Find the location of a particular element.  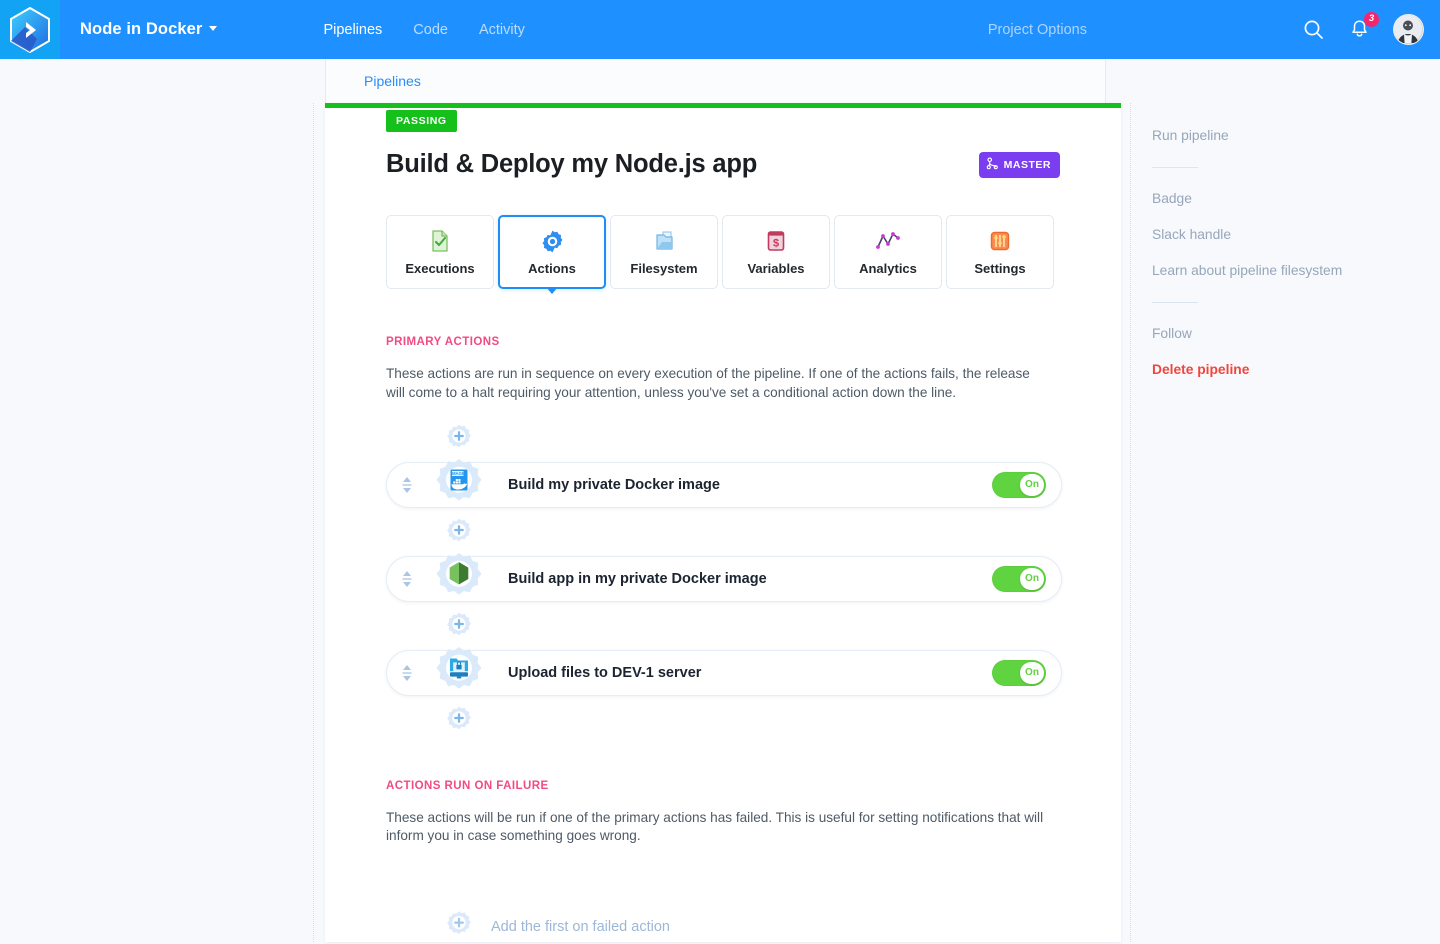

notifications-bell-icon: 3 is located at coordinates (1363, 26).